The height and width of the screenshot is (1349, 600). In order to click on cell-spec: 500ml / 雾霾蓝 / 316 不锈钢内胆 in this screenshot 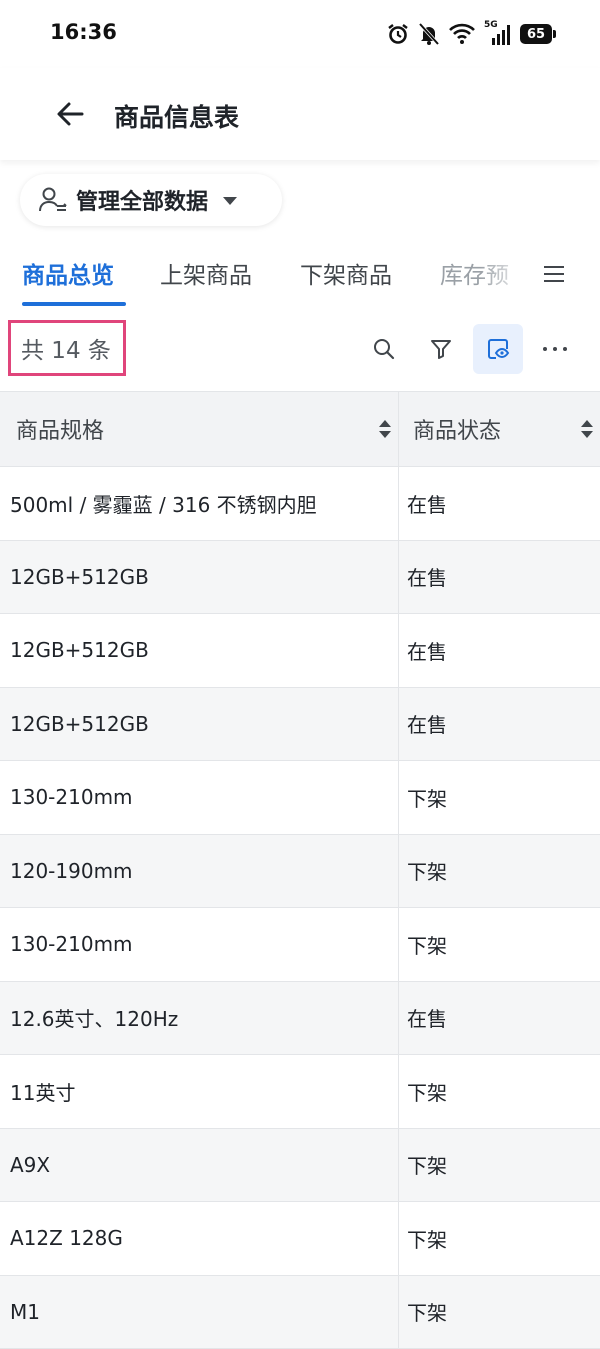, I will do `click(199, 503)`.